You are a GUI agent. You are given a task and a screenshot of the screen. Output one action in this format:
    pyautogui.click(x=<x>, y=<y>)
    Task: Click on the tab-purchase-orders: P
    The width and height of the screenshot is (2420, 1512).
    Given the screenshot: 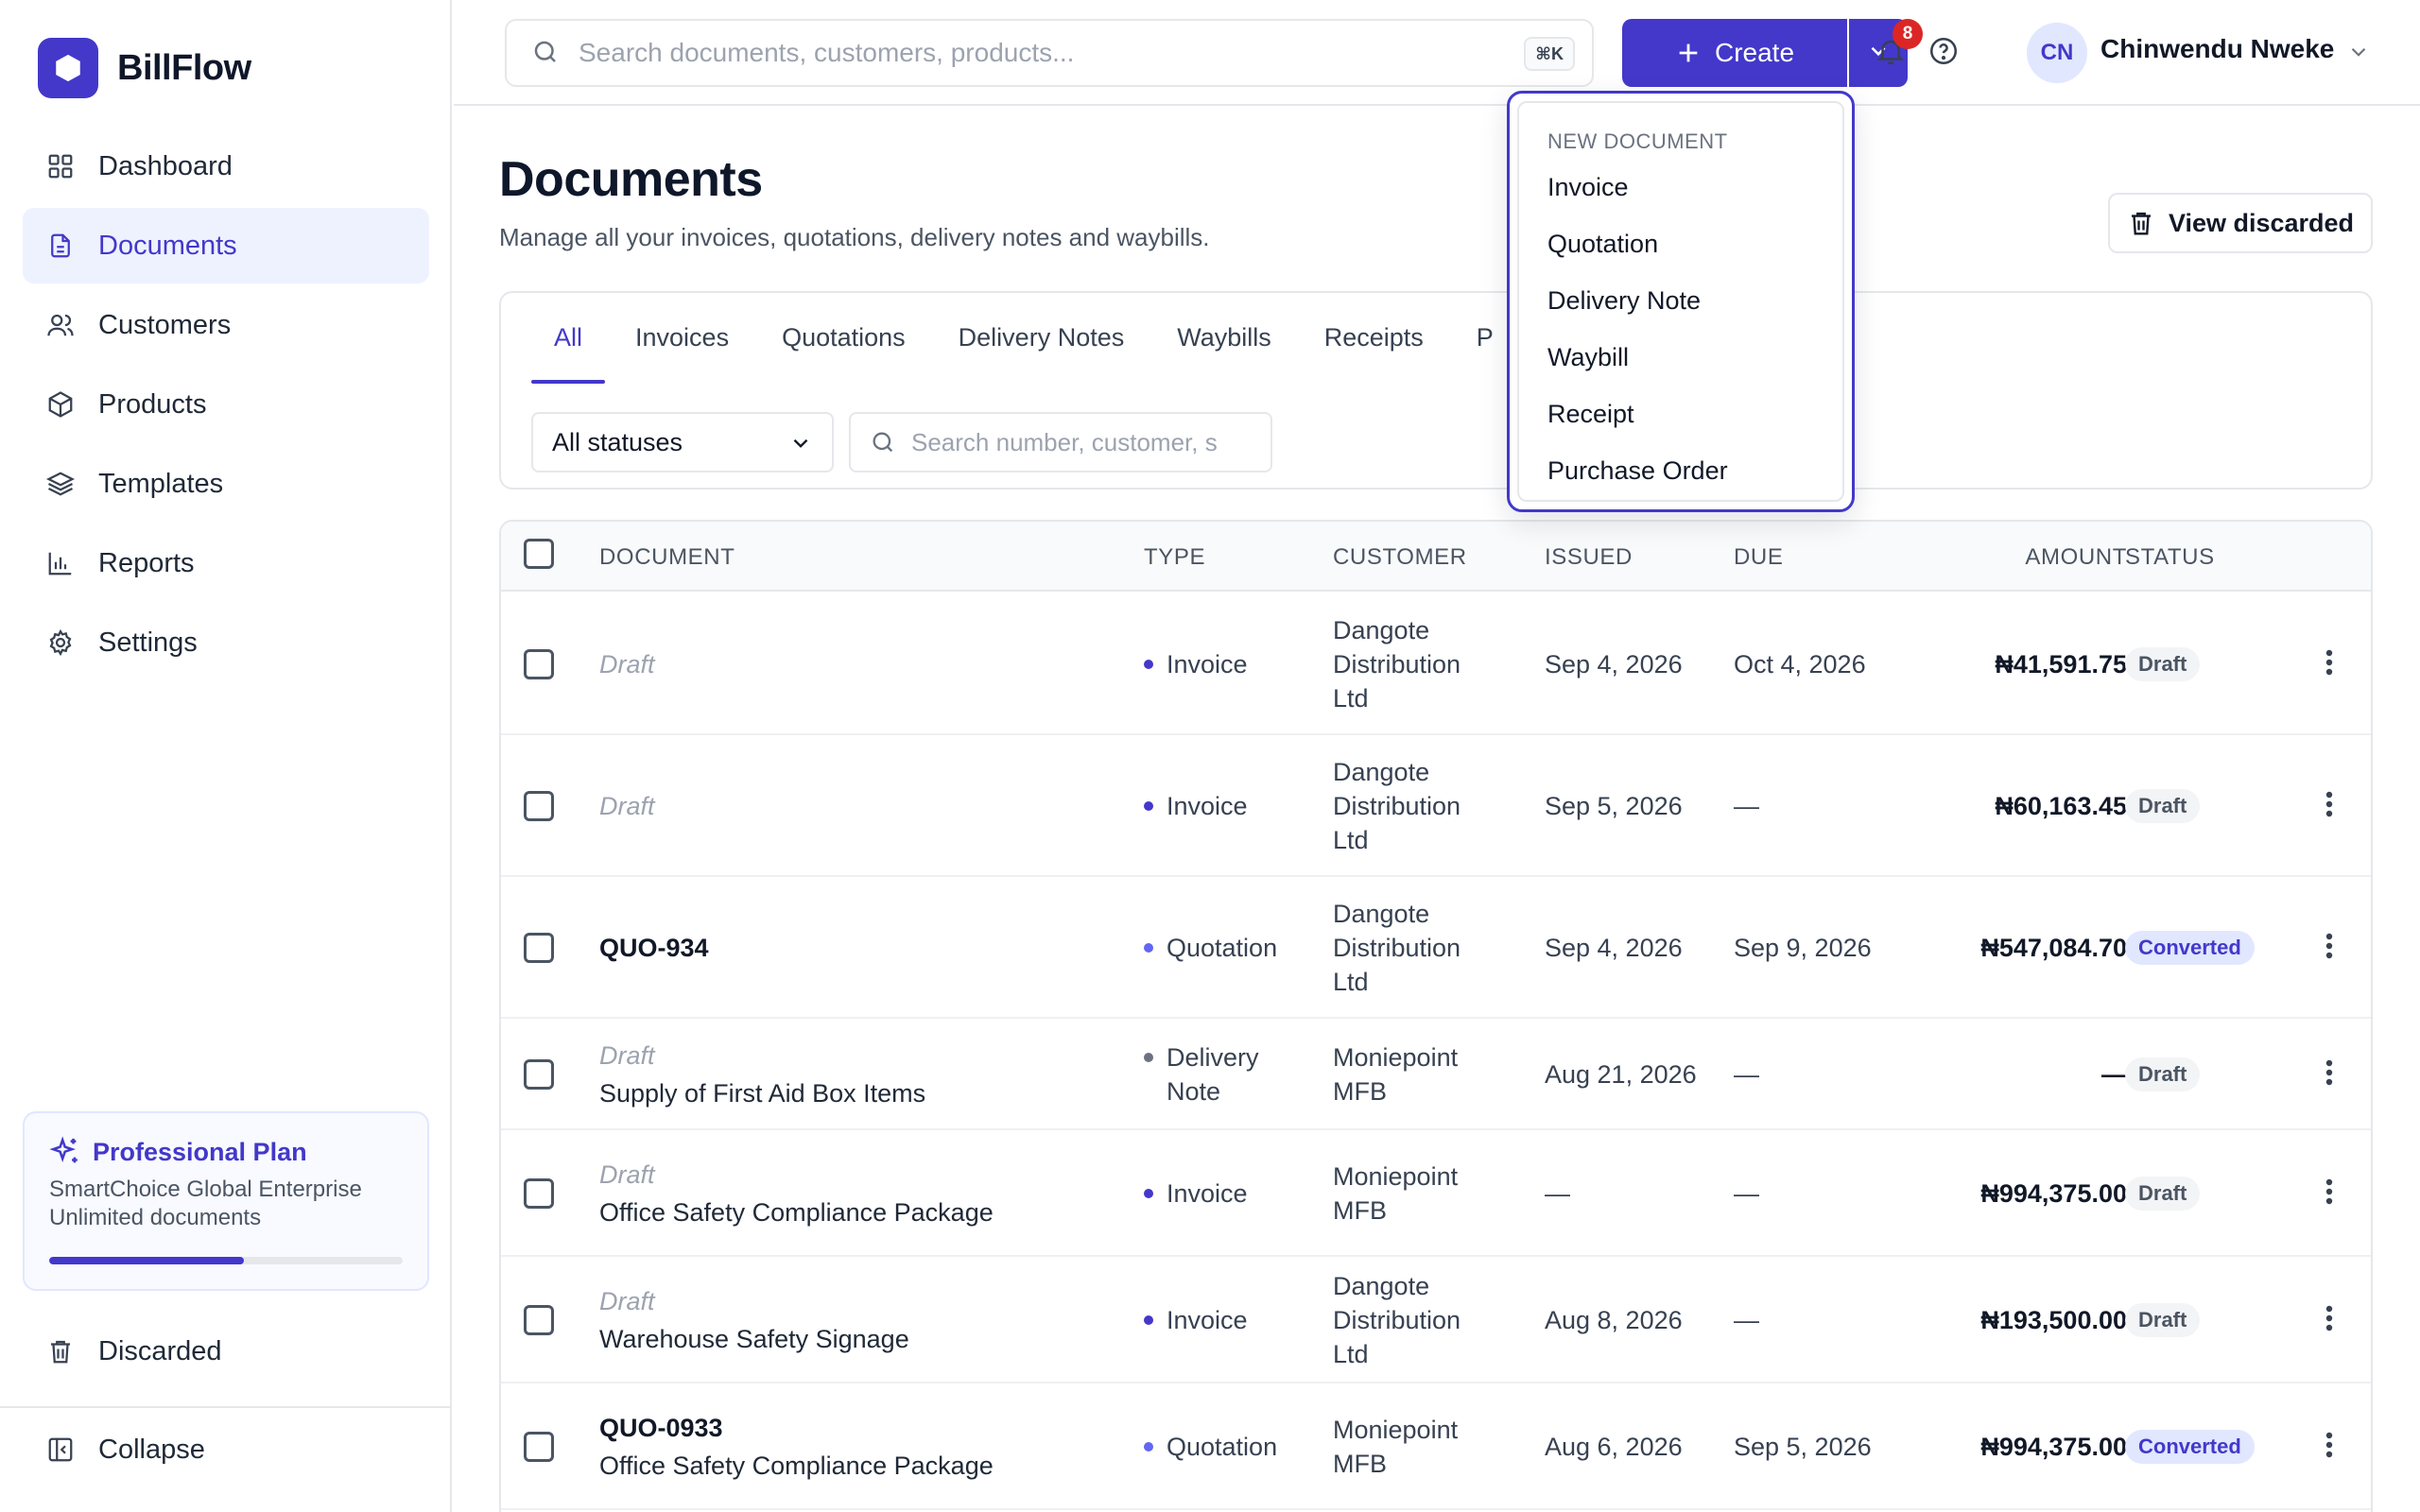 What is the action you would take?
    pyautogui.click(x=1485, y=338)
    